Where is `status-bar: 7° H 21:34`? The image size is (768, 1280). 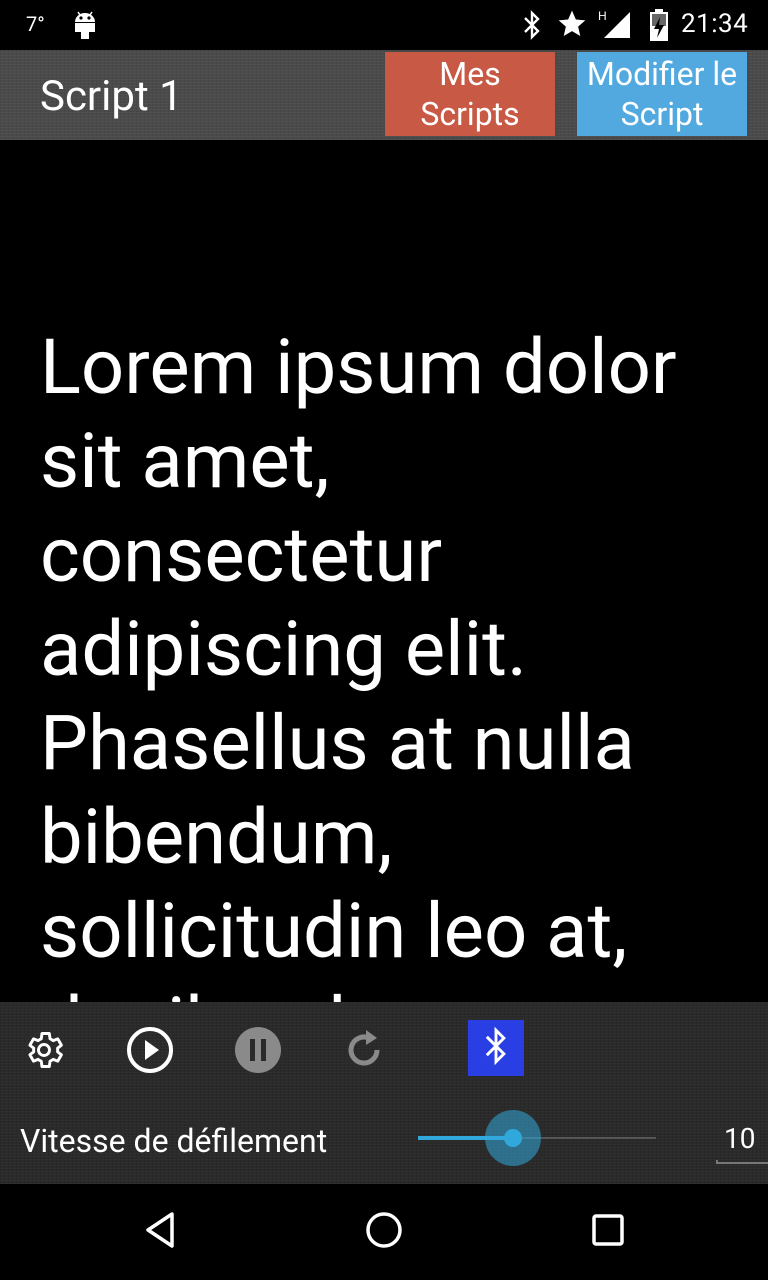 status-bar: 7° H 21:34 is located at coordinates (384, 25).